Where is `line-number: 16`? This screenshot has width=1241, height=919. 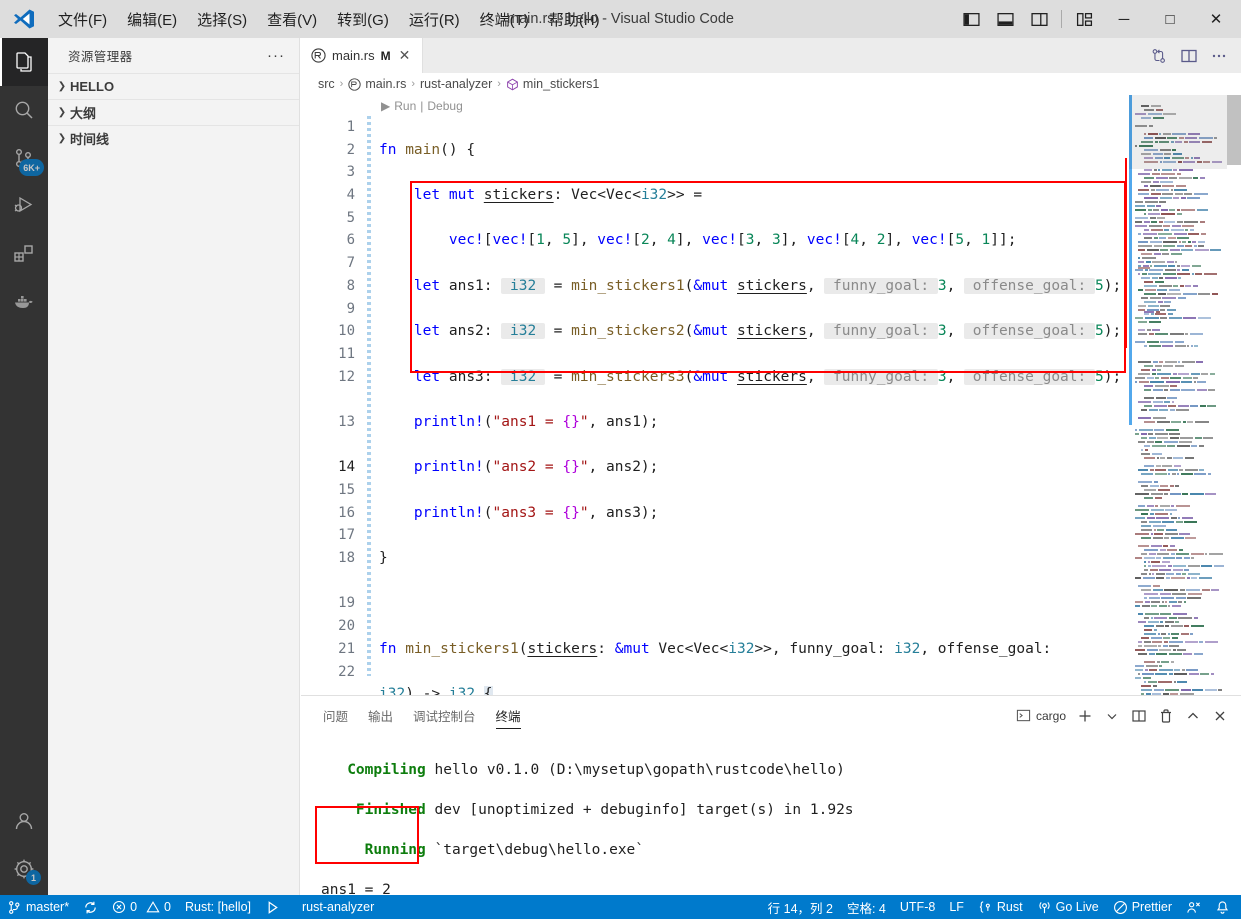
line-number: 16 is located at coordinates (346, 512).